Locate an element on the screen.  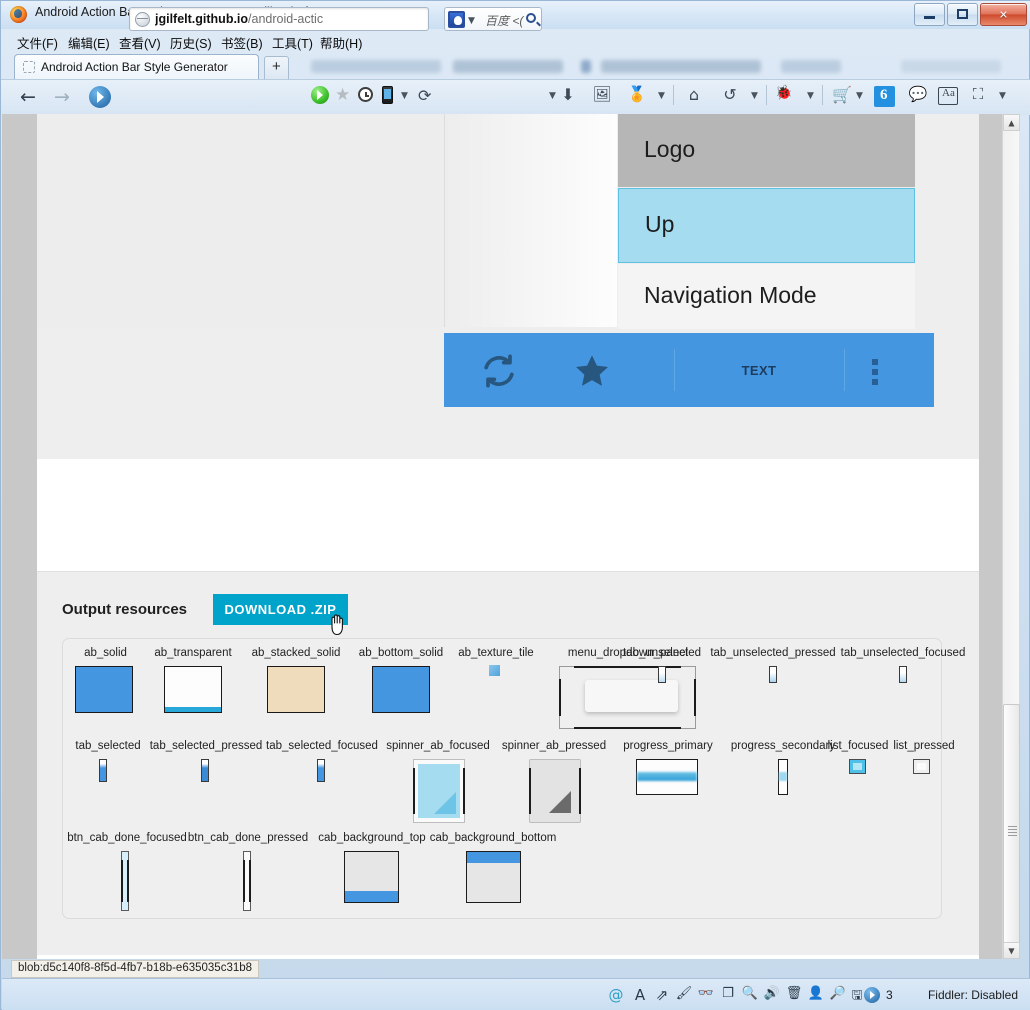
resource-label: ab_stacked_solid is located at coordinates (296, 653).